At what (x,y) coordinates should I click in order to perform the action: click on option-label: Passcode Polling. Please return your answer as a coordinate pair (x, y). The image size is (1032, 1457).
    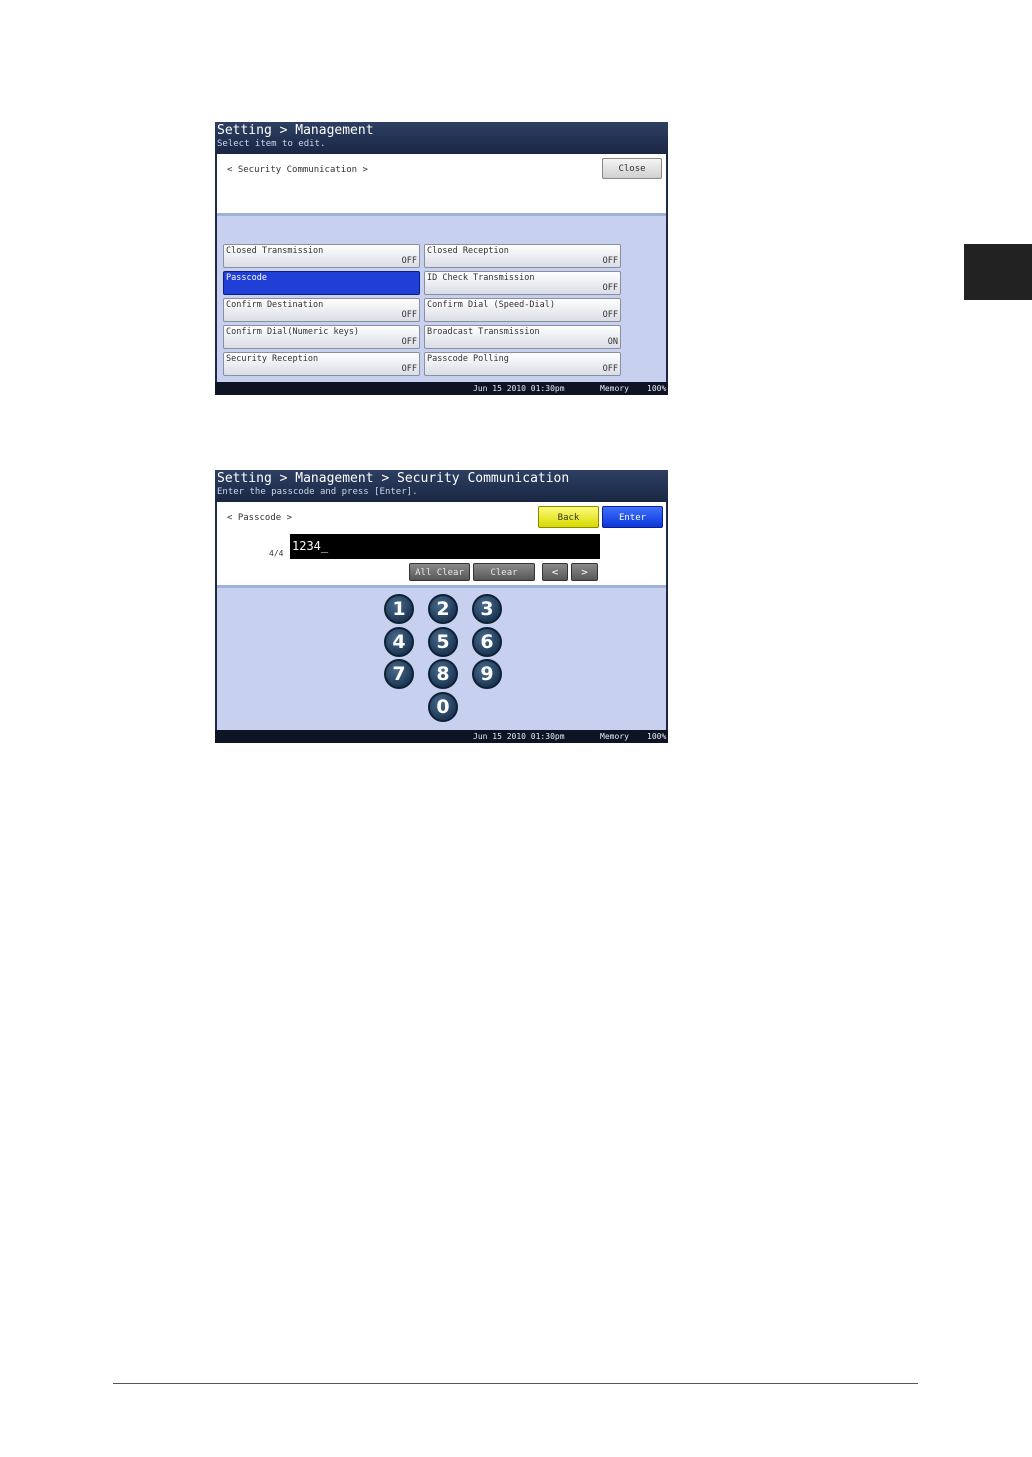
    Looking at the image, I should click on (468, 359).